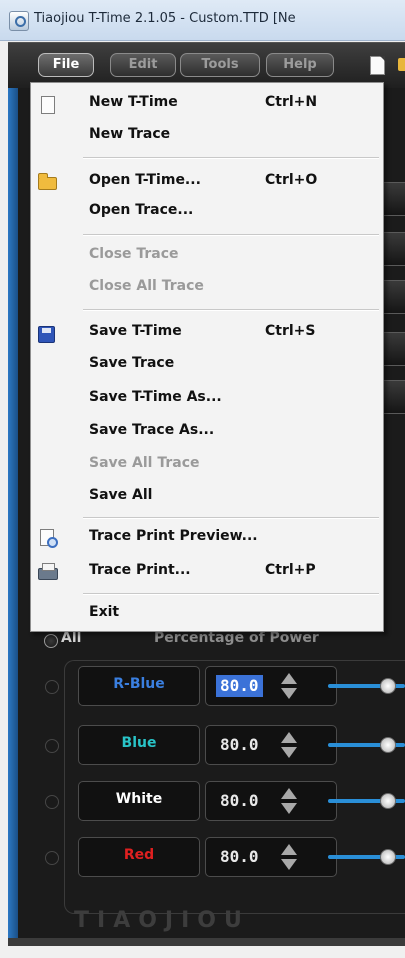 The width and height of the screenshot is (405, 958). I want to click on channel-name: White, so click(139, 799).